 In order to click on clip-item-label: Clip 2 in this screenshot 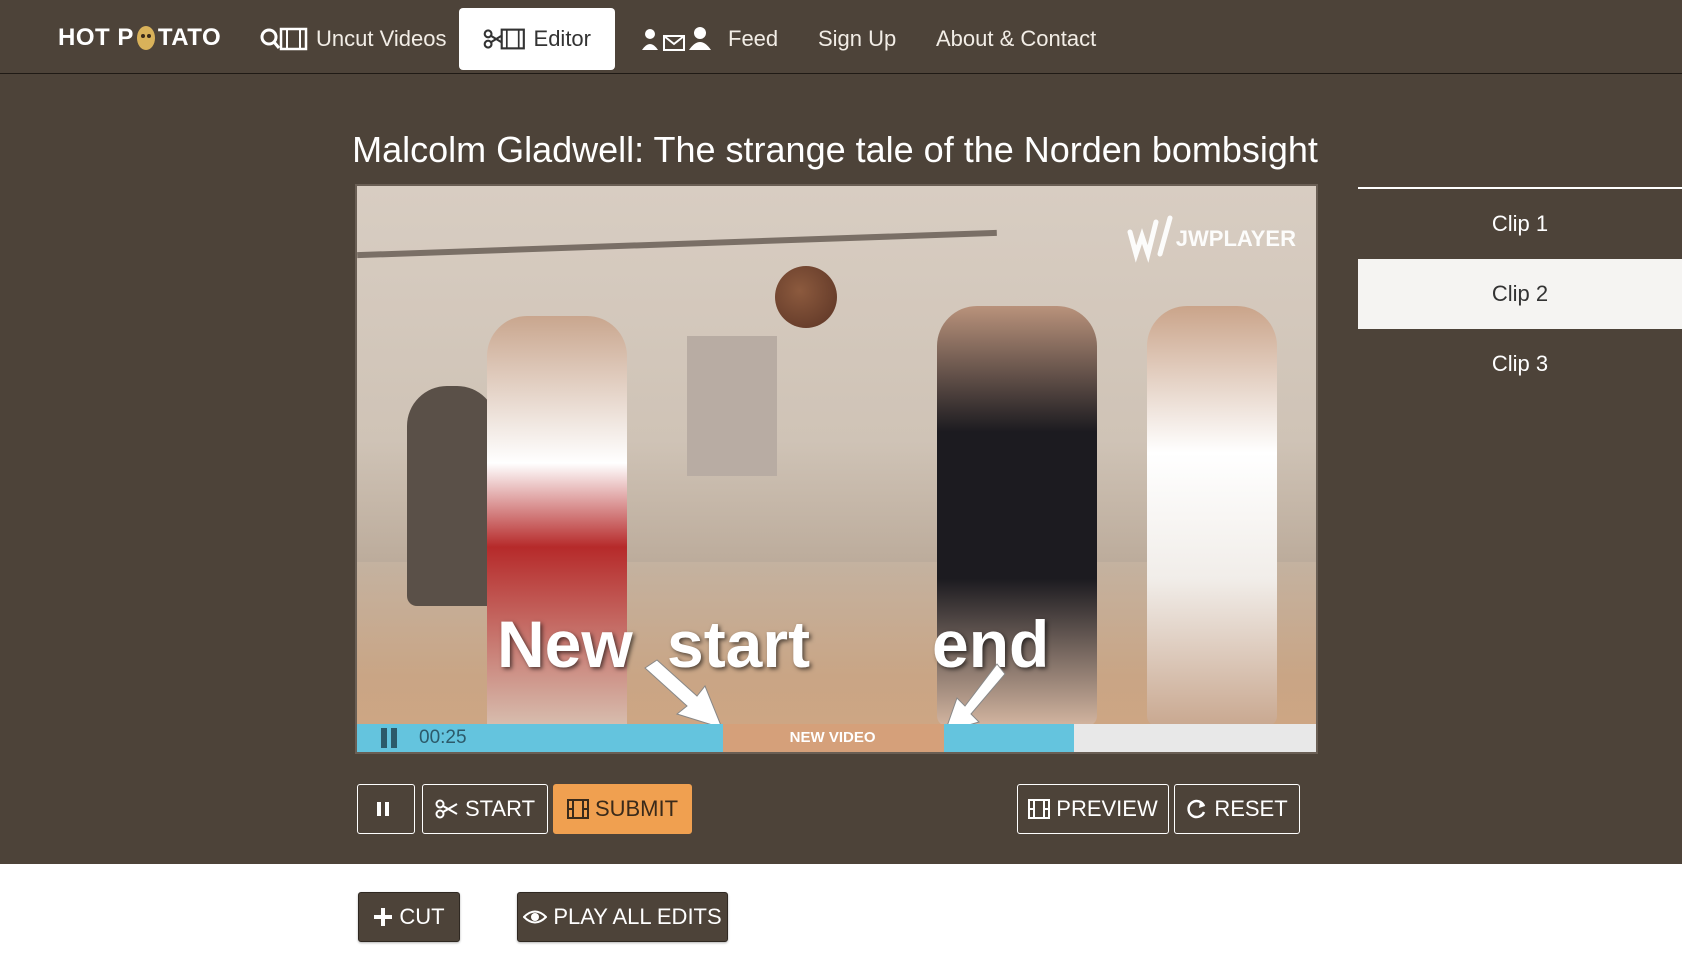, I will do `click(1520, 293)`.